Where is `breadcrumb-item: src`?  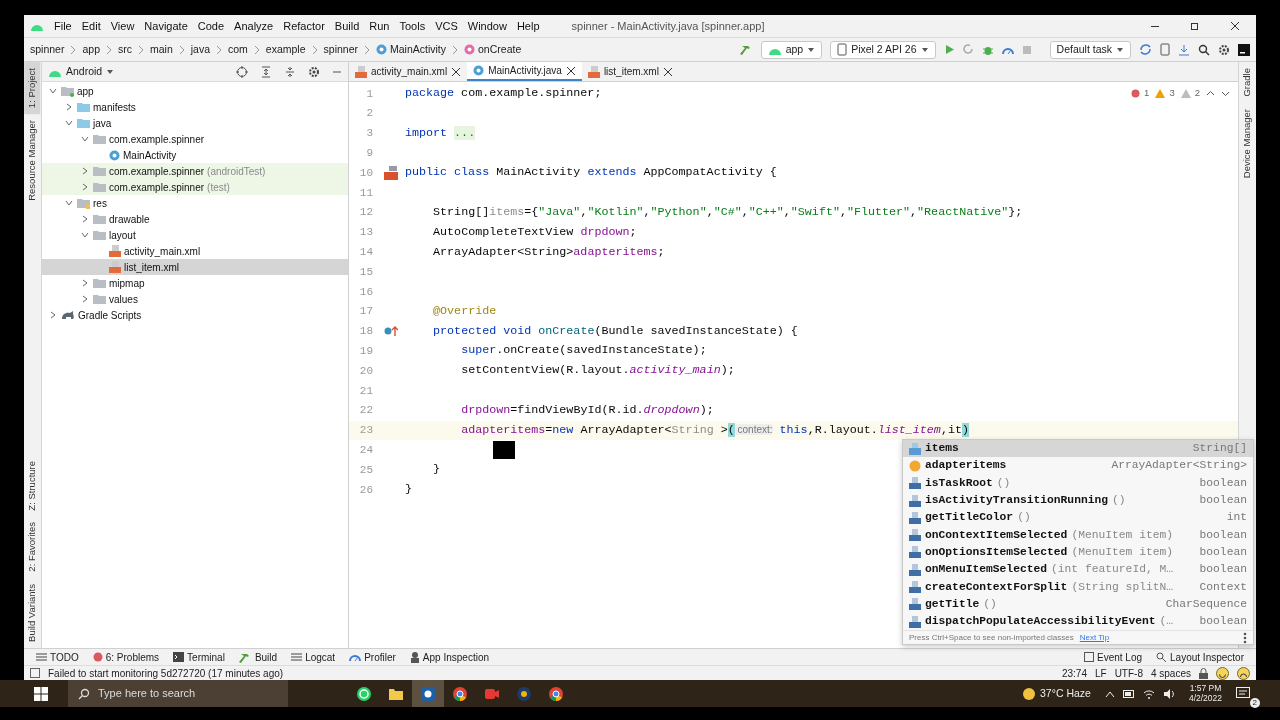
breadcrumb-item: src is located at coordinates (125, 49).